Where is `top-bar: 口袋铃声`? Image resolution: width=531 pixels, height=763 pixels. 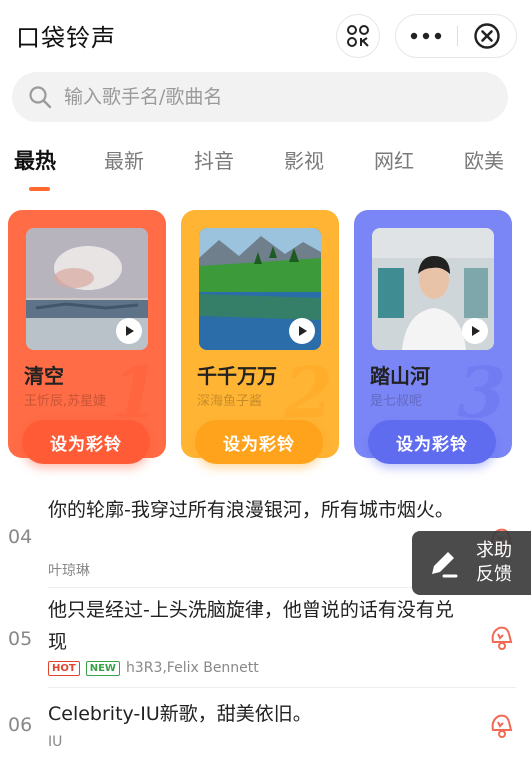
top-bar: 口袋铃声 is located at coordinates (265, 35).